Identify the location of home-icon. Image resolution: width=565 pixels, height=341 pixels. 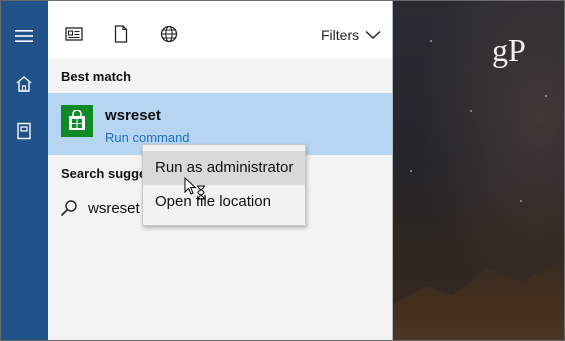
(24, 84).